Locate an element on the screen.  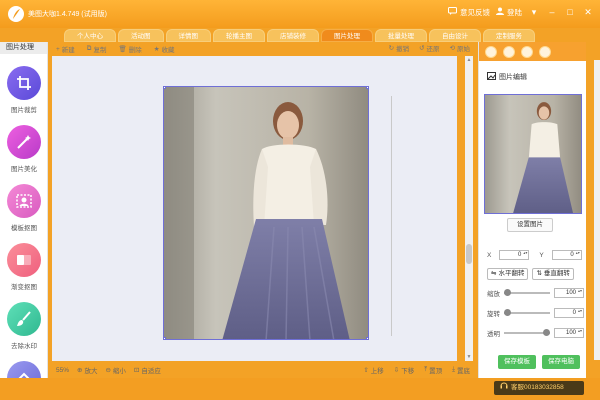
minimize-button: – is located at coordinates (552, 12).